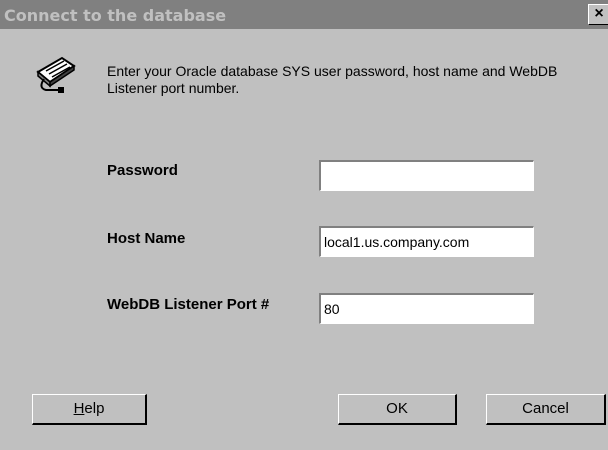  I want to click on title-bar: Connect to the database ×, so click(304, 14).